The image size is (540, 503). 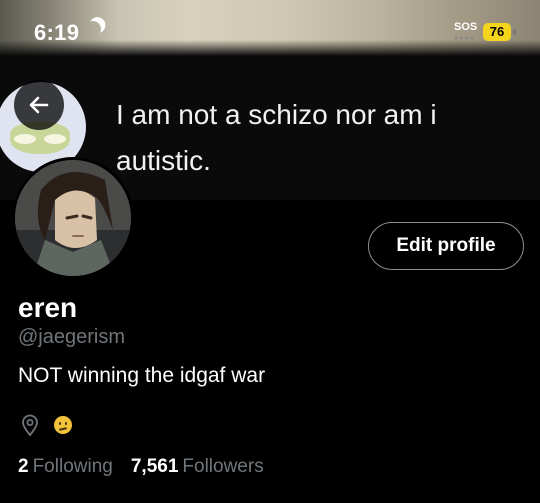 What do you see at coordinates (223, 466) in the screenshot?
I see `followers-label: Followers` at bounding box center [223, 466].